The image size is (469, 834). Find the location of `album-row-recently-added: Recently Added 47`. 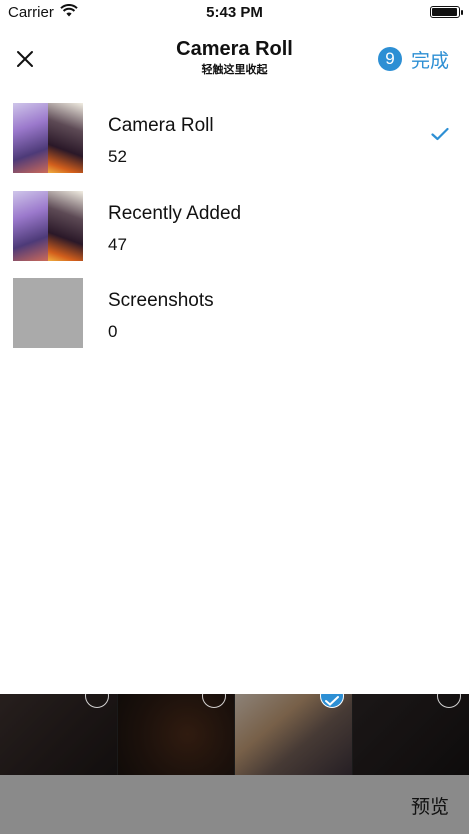

album-row-recently-added: Recently Added 47 is located at coordinates (234, 232).